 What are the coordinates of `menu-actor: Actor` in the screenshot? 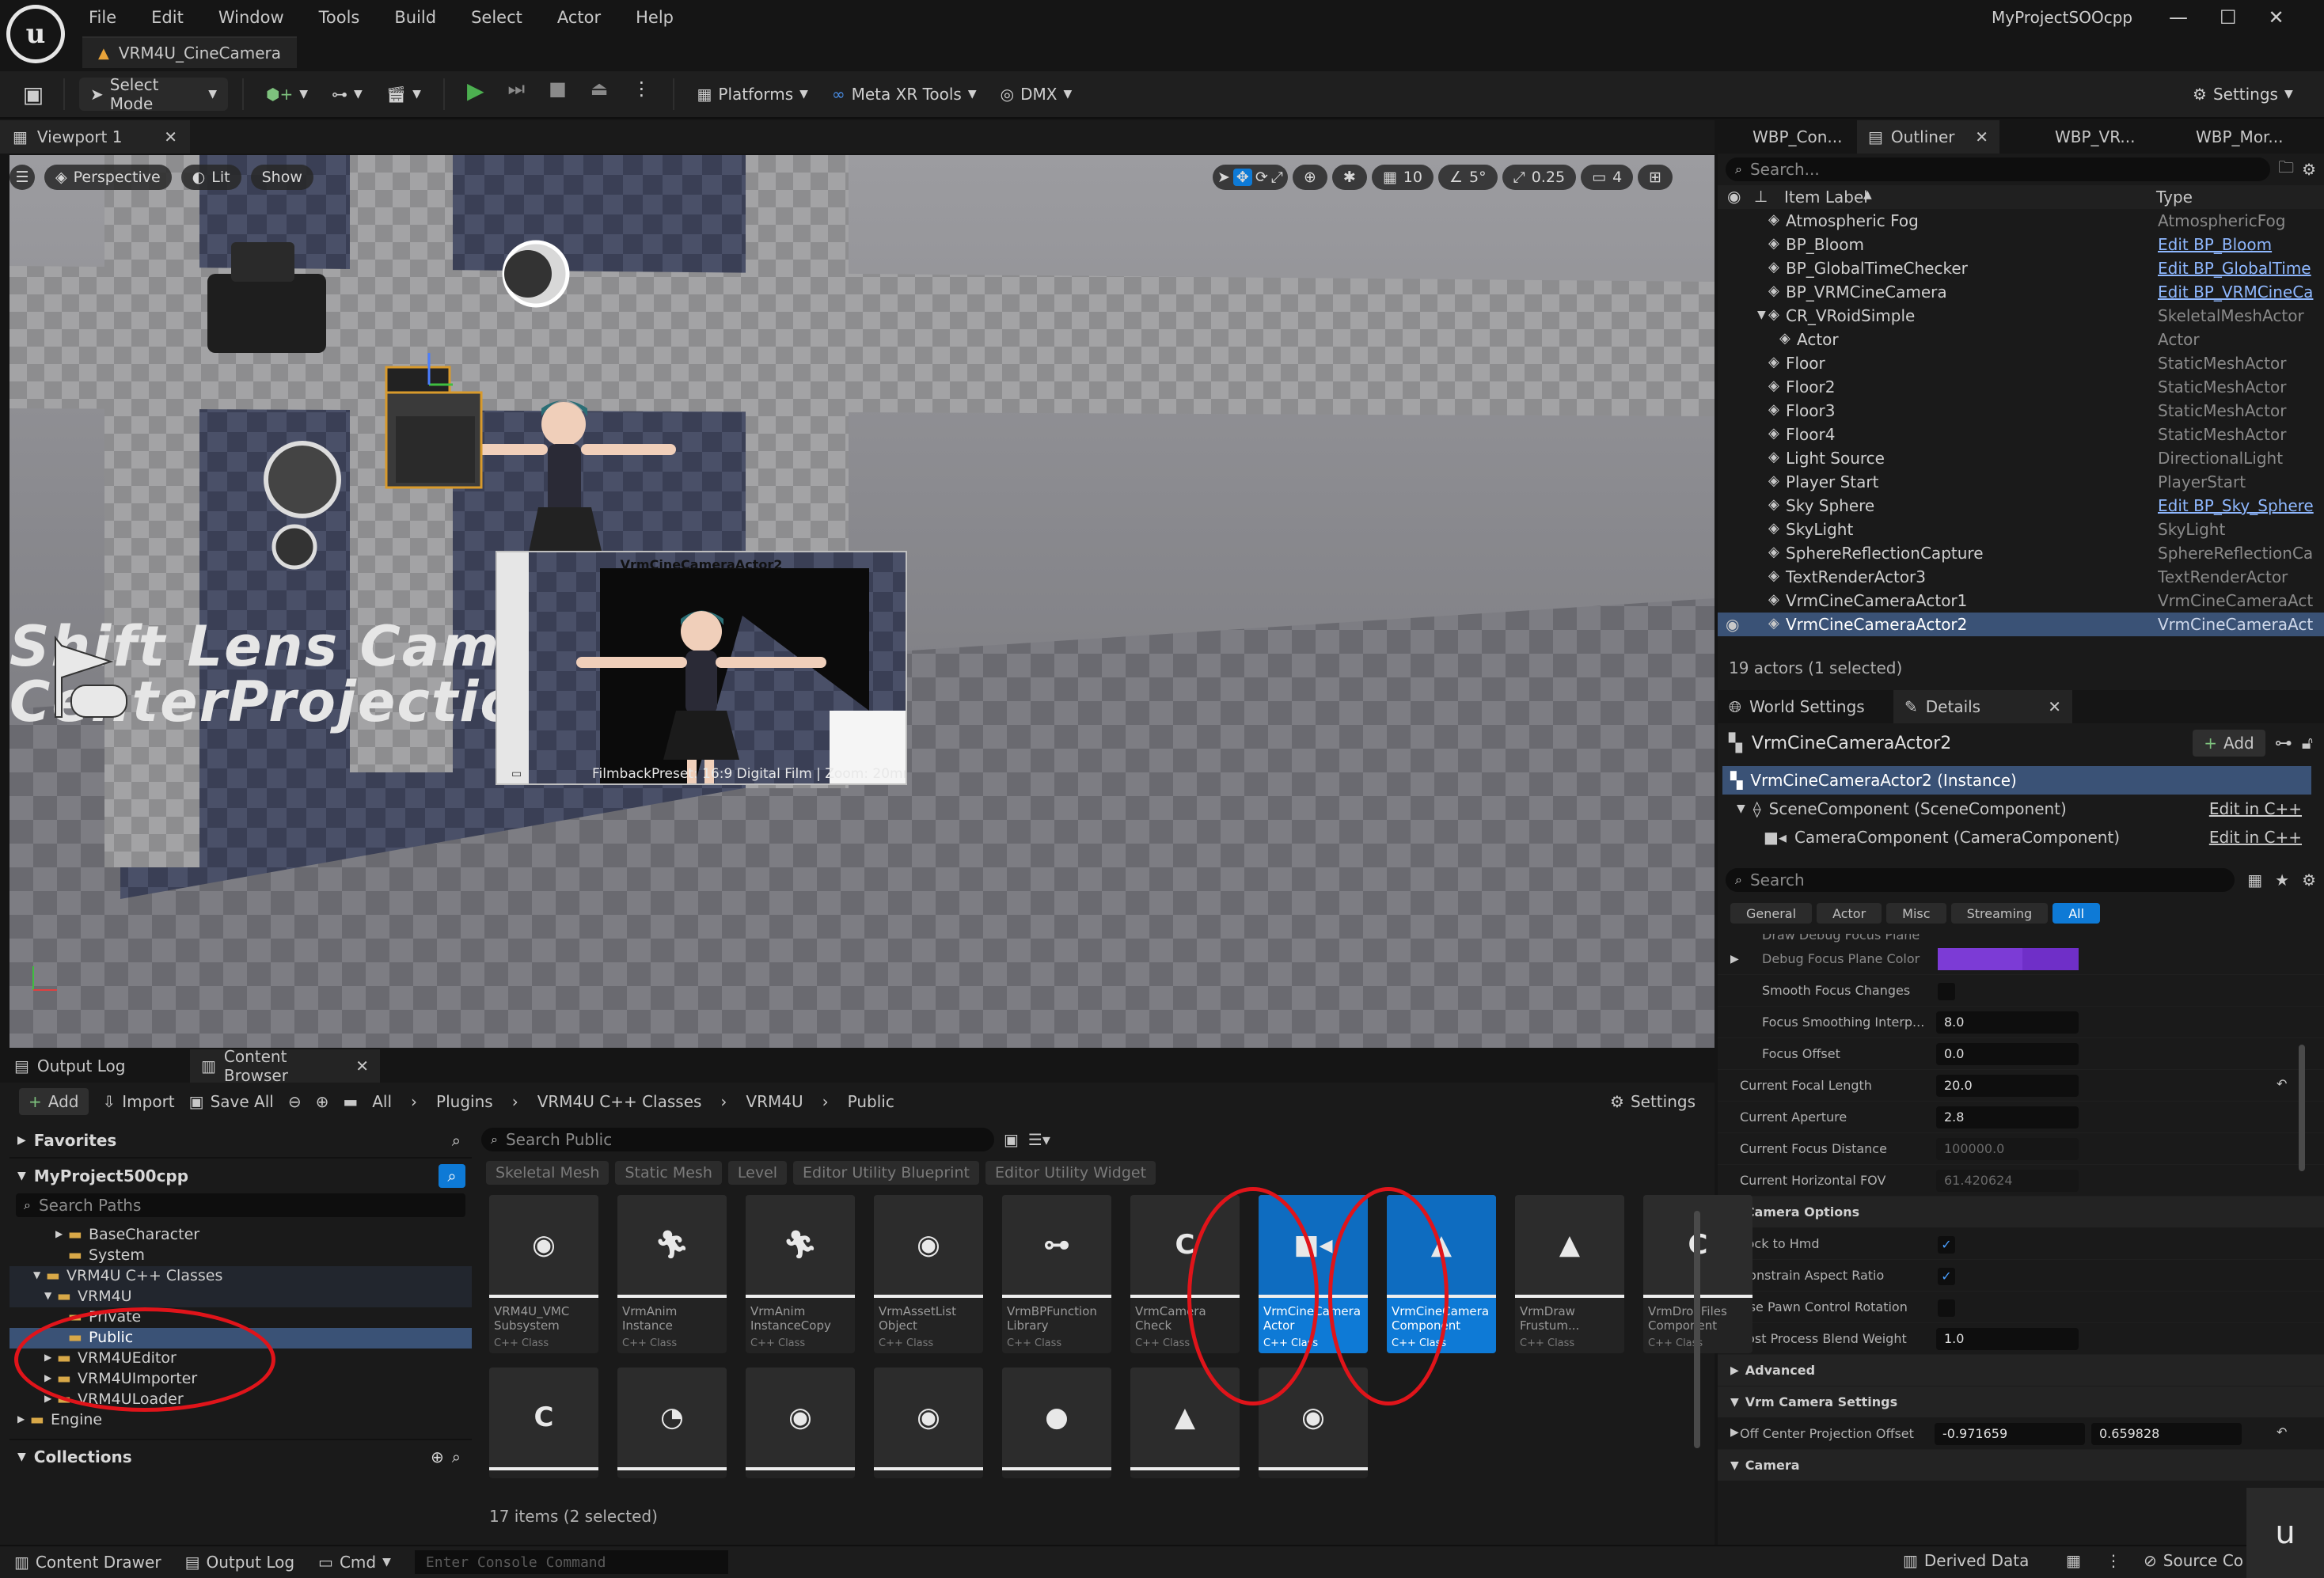 It's located at (579, 17).